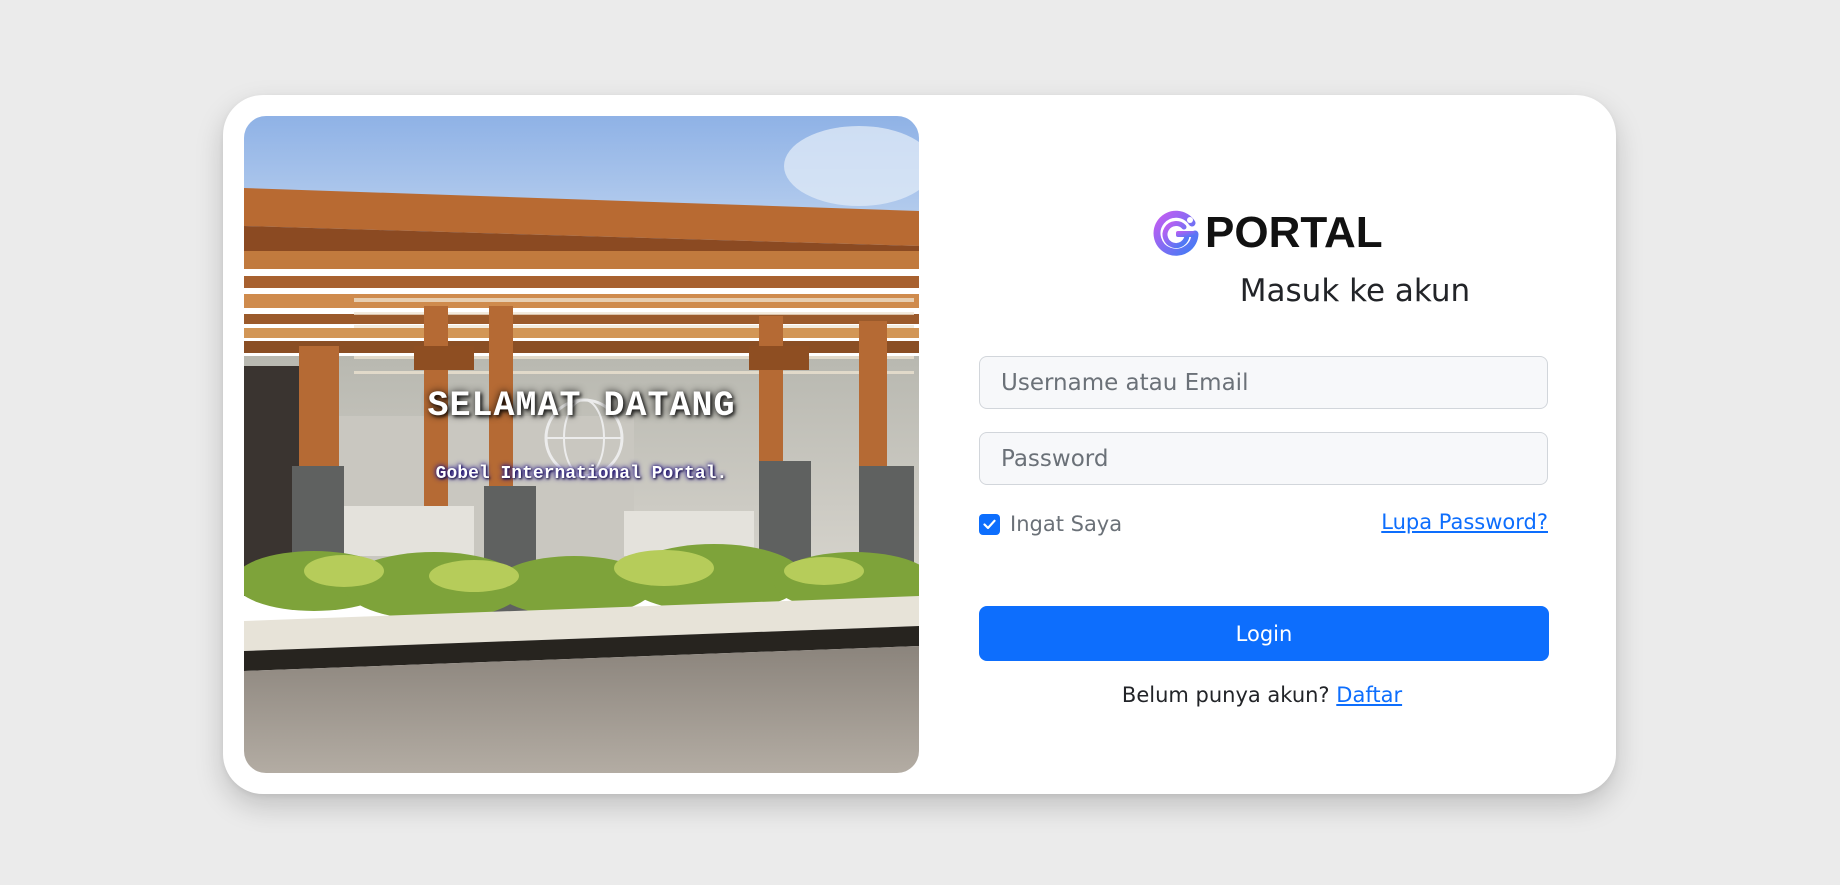  I want to click on password-input, so click(1263, 458).